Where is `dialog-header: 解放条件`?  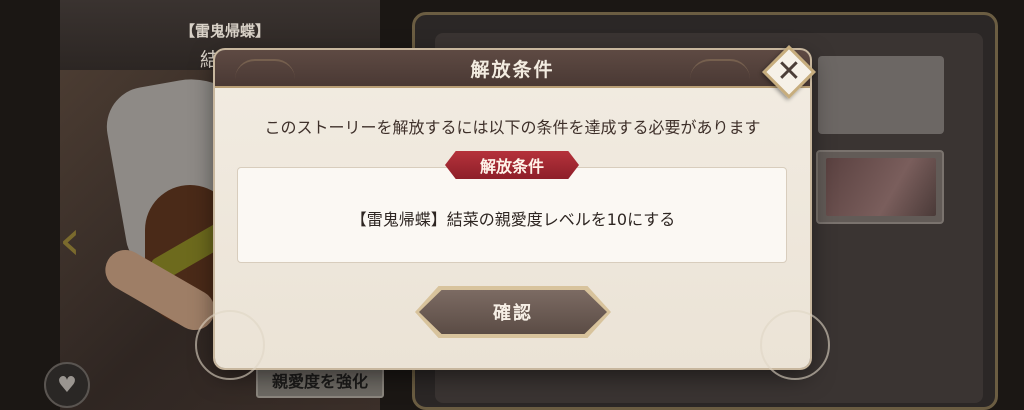
dialog-header: 解放条件 is located at coordinates (512, 69).